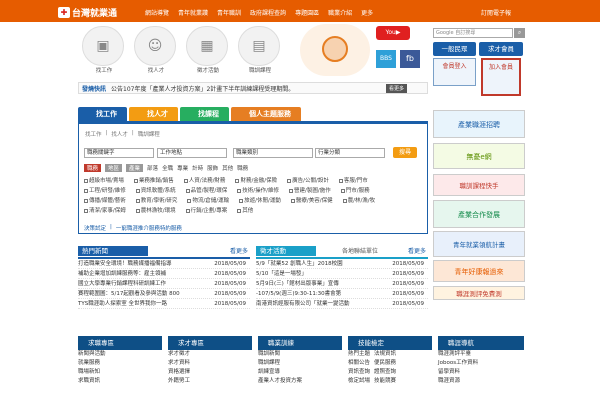  I want to click on bottom-link: 證照查詢, so click(385, 372).